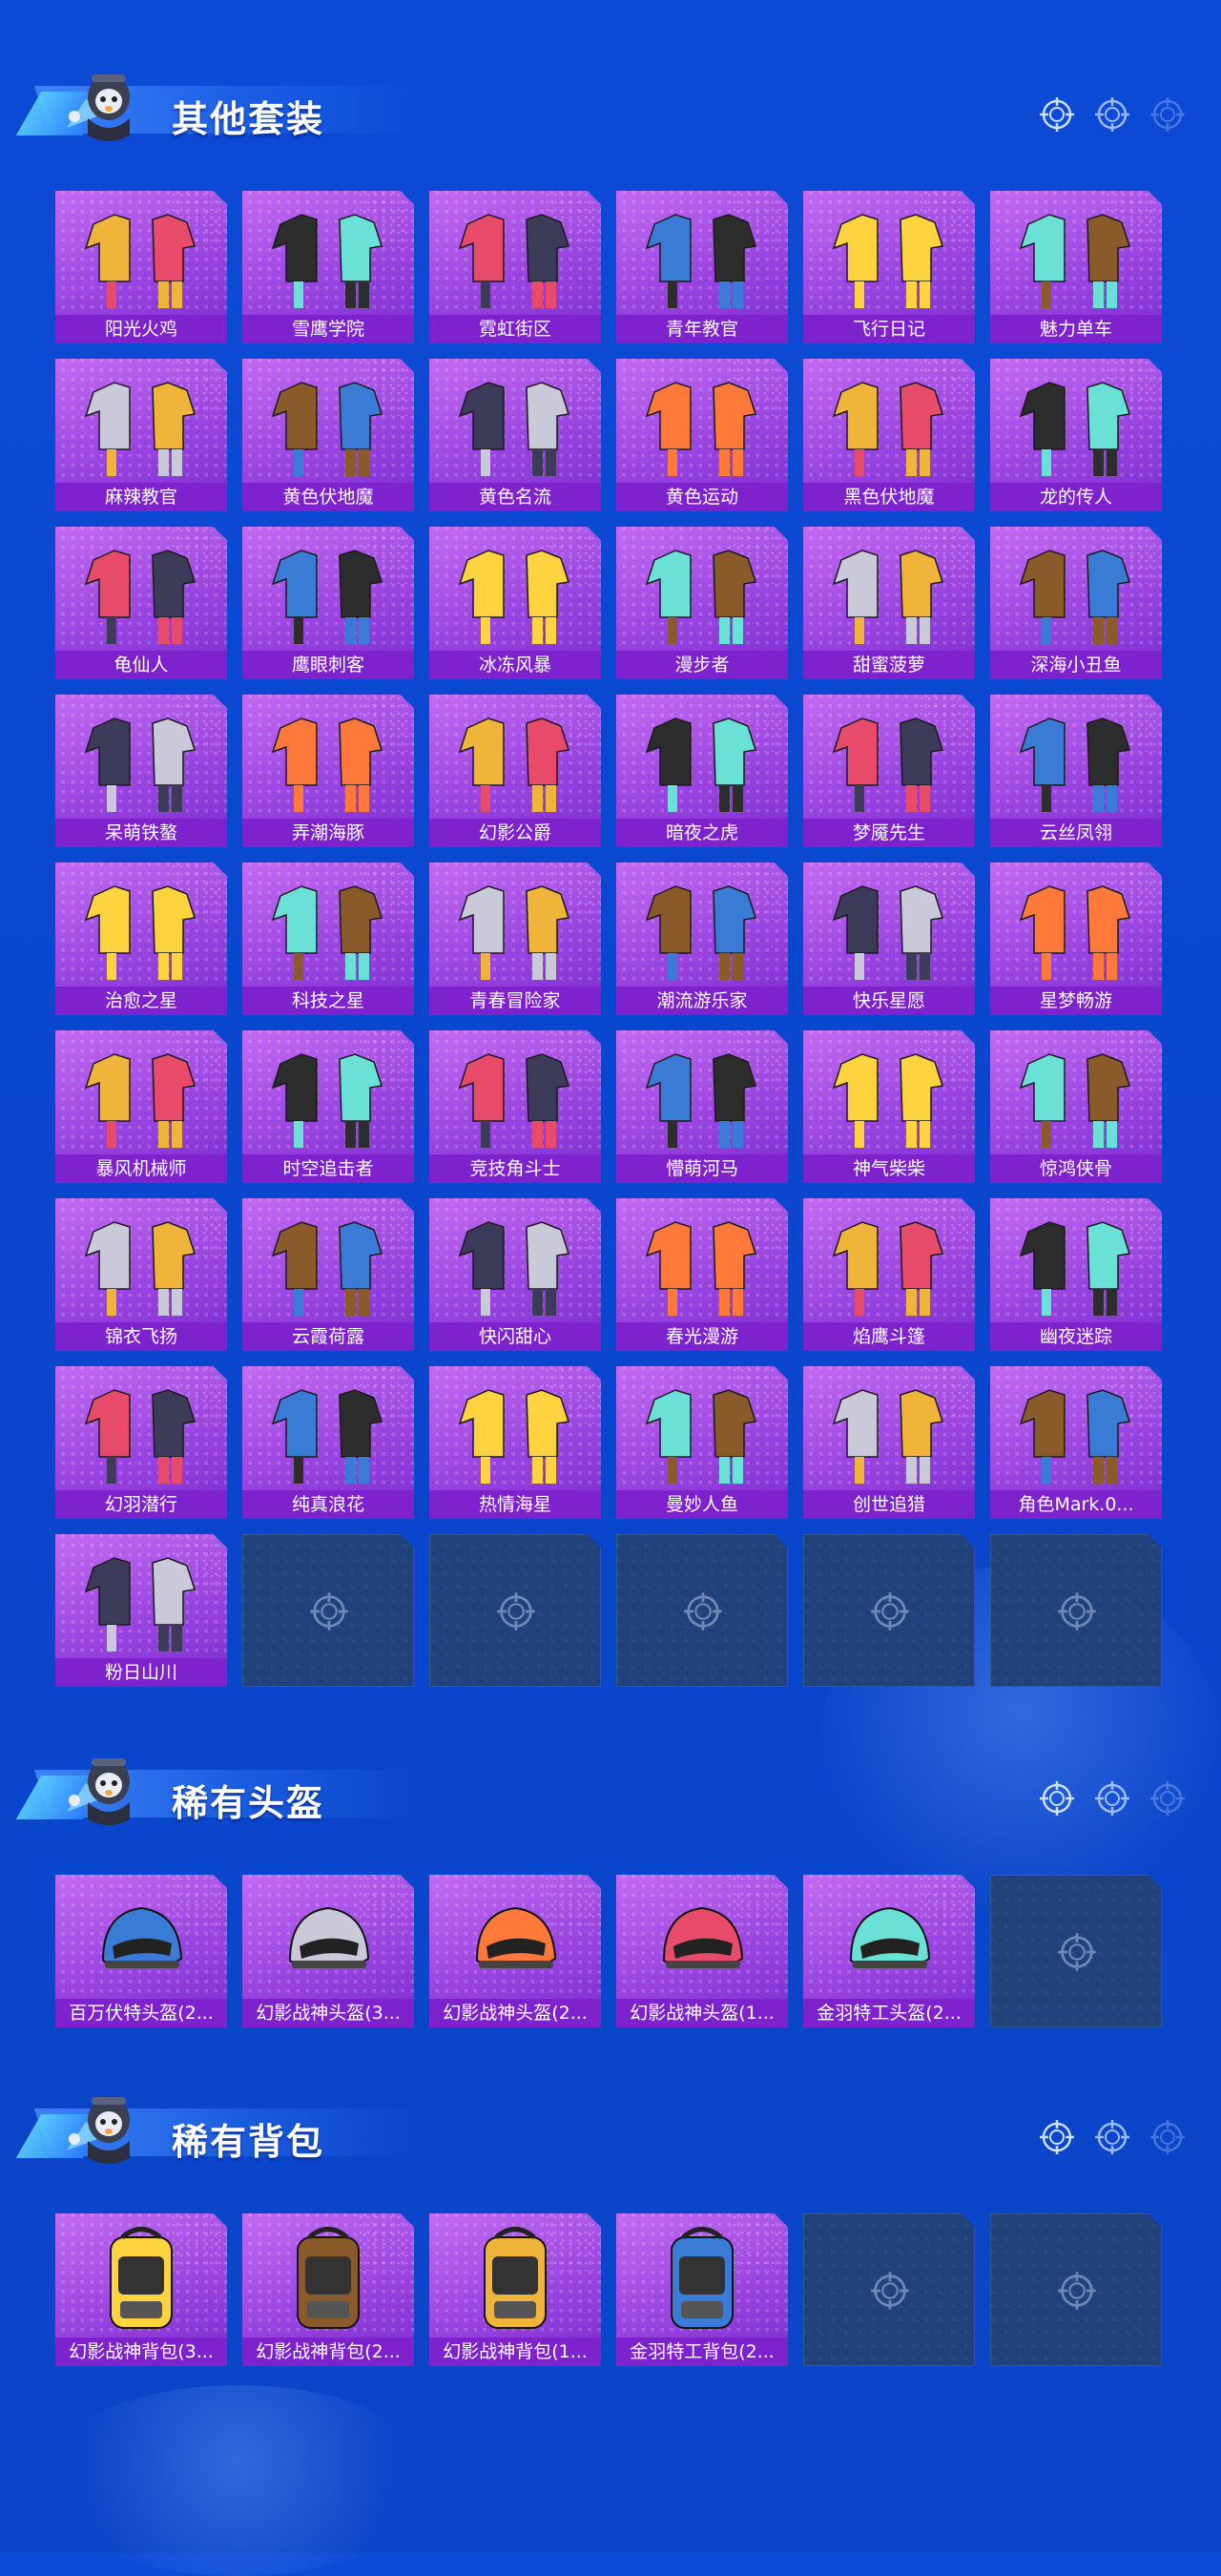 This screenshot has width=1221, height=2576. Describe the element at coordinates (141, 1442) in the screenshot. I see `item-card: 幻羽潜行` at that location.